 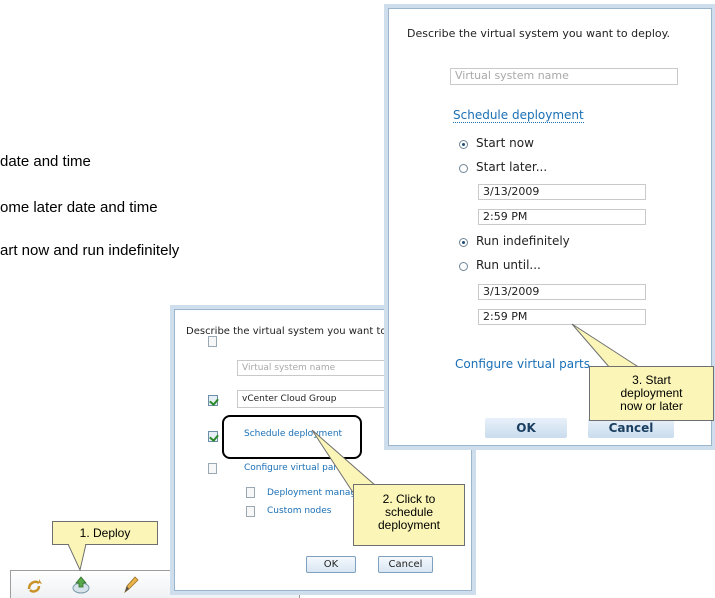 I want to click on start-later-radio, so click(x=463, y=168).